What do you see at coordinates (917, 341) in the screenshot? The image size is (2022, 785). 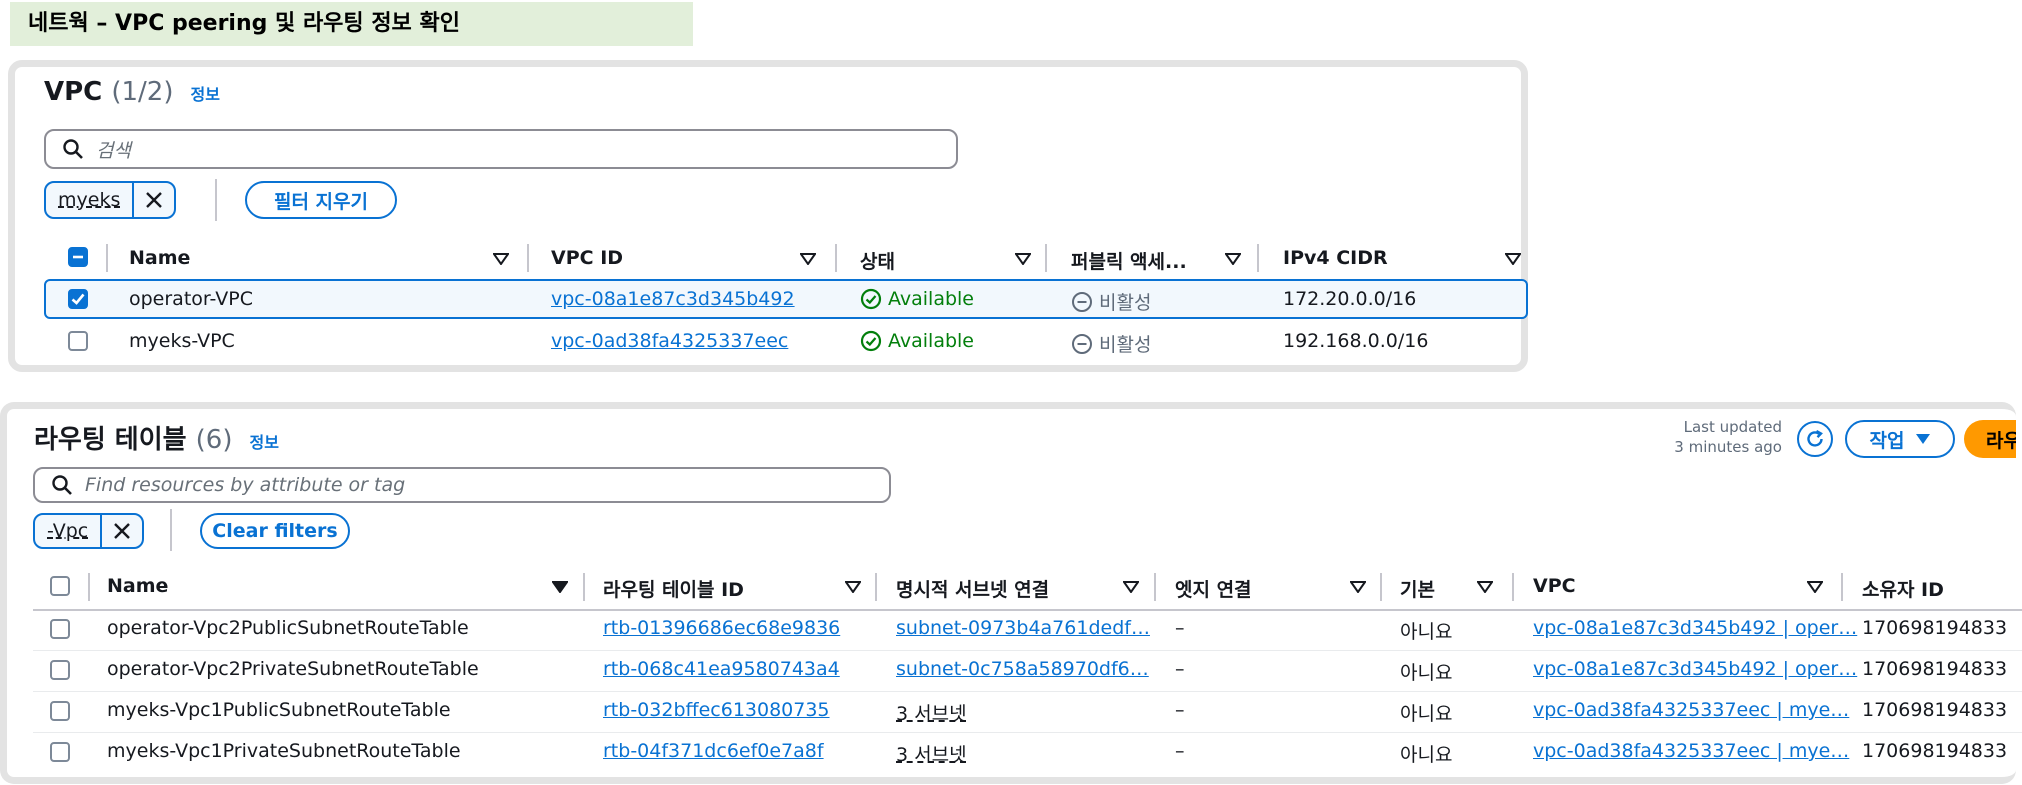 I see `status-badge: Available` at bounding box center [917, 341].